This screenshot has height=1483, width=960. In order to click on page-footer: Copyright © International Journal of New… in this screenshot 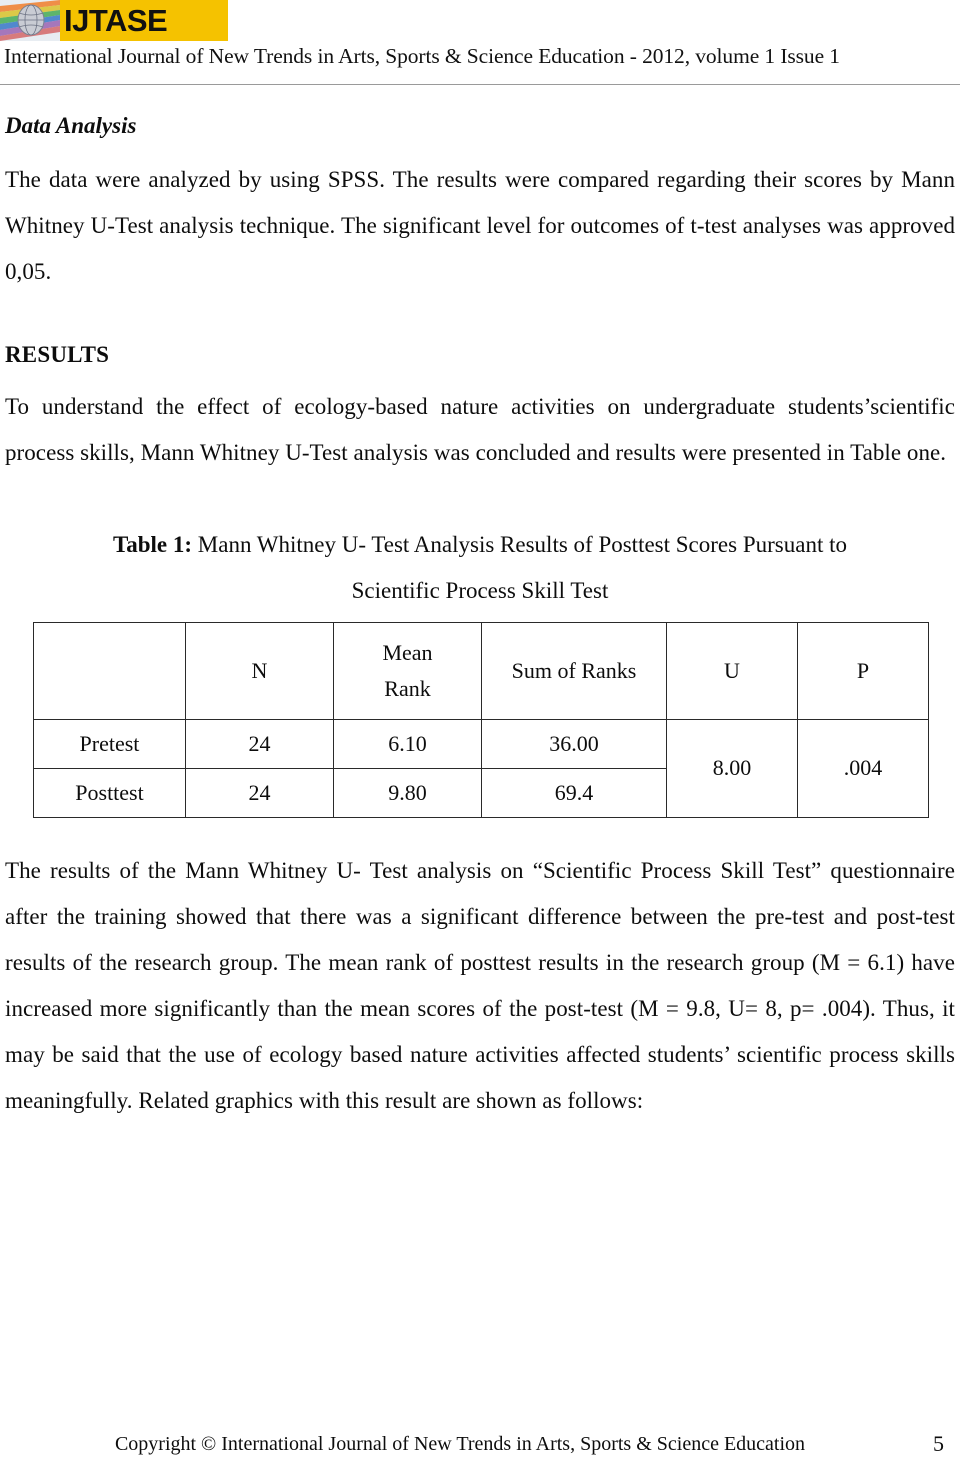, I will do `click(480, 1444)`.